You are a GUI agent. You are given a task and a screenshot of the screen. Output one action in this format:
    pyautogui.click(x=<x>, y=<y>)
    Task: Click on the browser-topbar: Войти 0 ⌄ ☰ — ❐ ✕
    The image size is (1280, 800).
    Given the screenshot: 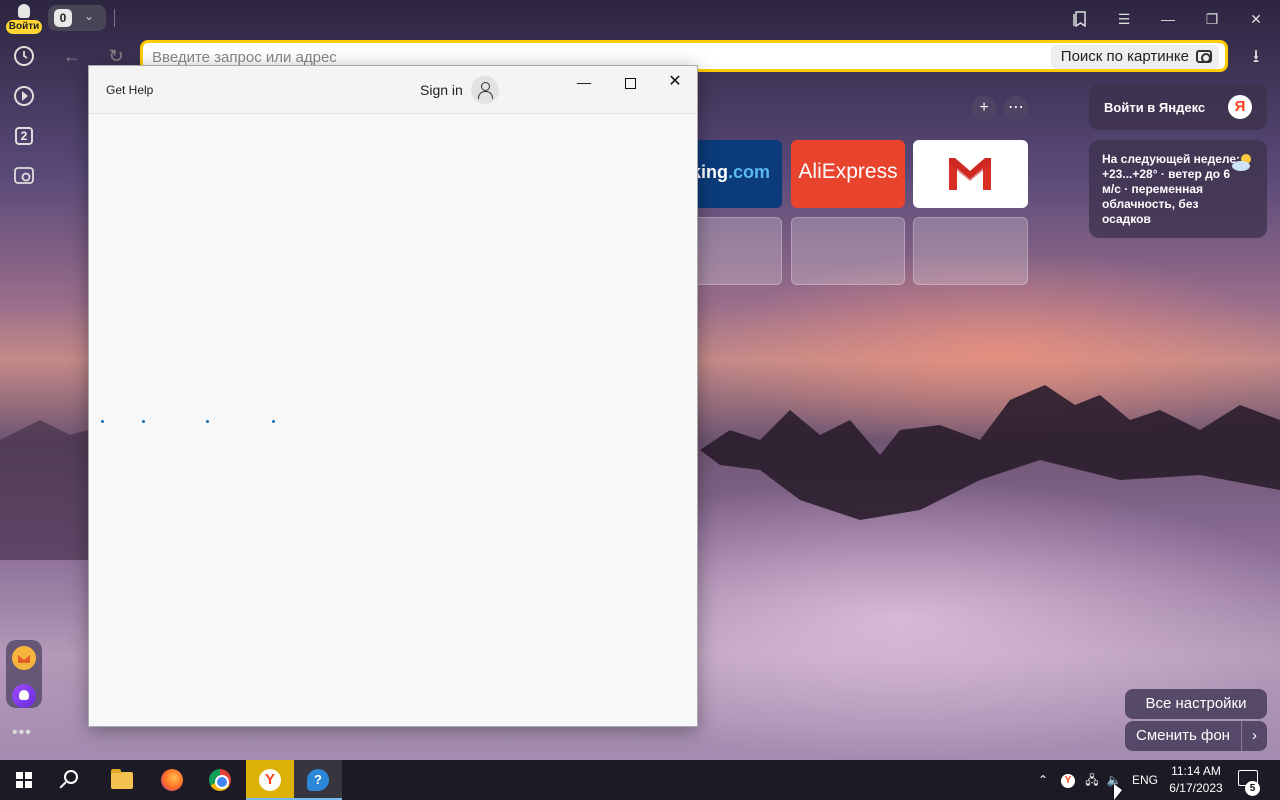 What is the action you would take?
    pyautogui.click(x=640, y=19)
    